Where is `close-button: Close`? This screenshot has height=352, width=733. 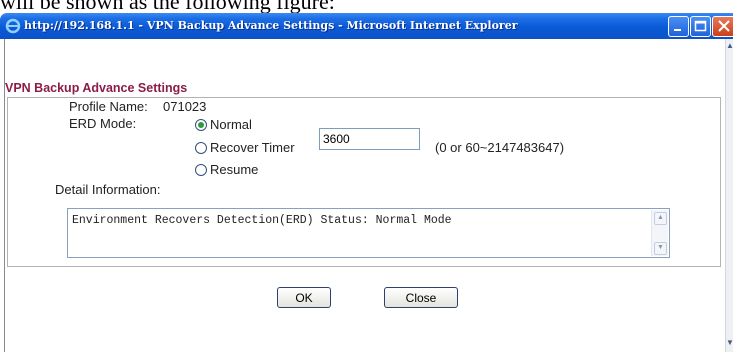 close-button: Close is located at coordinates (421, 297).